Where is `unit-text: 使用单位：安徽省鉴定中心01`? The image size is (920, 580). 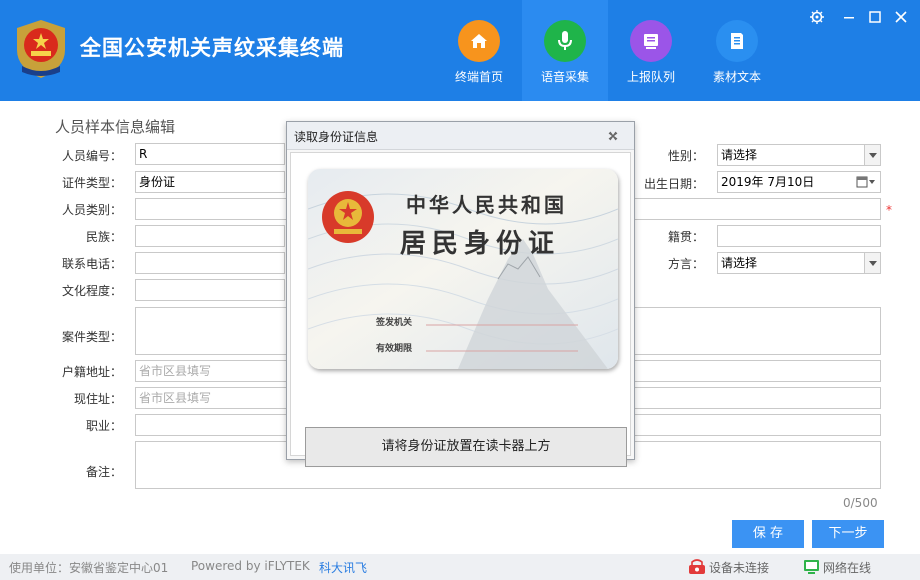
unit-text: 使用单位：安徽省鉴定中心01 is located at coordinates (89, 568).